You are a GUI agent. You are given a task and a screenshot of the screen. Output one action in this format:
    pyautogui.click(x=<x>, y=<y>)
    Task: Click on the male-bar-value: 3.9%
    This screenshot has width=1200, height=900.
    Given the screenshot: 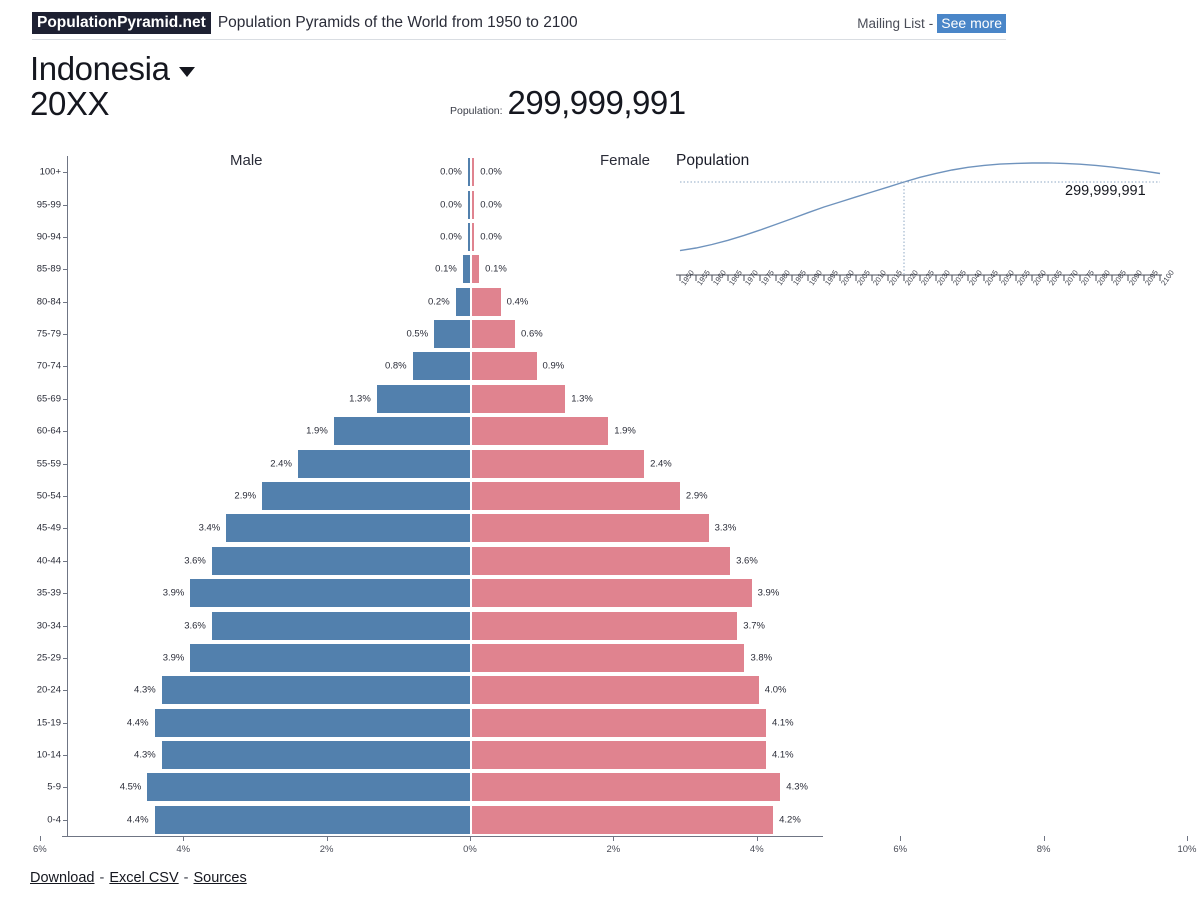 What is the action you would take?
    pyautogui.click(x=173, y=658)
    